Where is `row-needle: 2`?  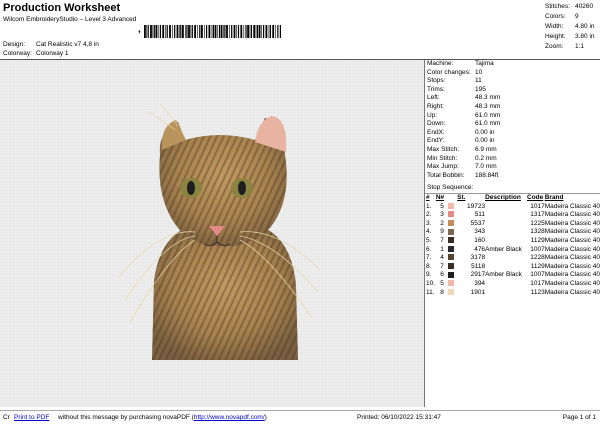
row-needle: 2 is located at coordinates (446, 224).